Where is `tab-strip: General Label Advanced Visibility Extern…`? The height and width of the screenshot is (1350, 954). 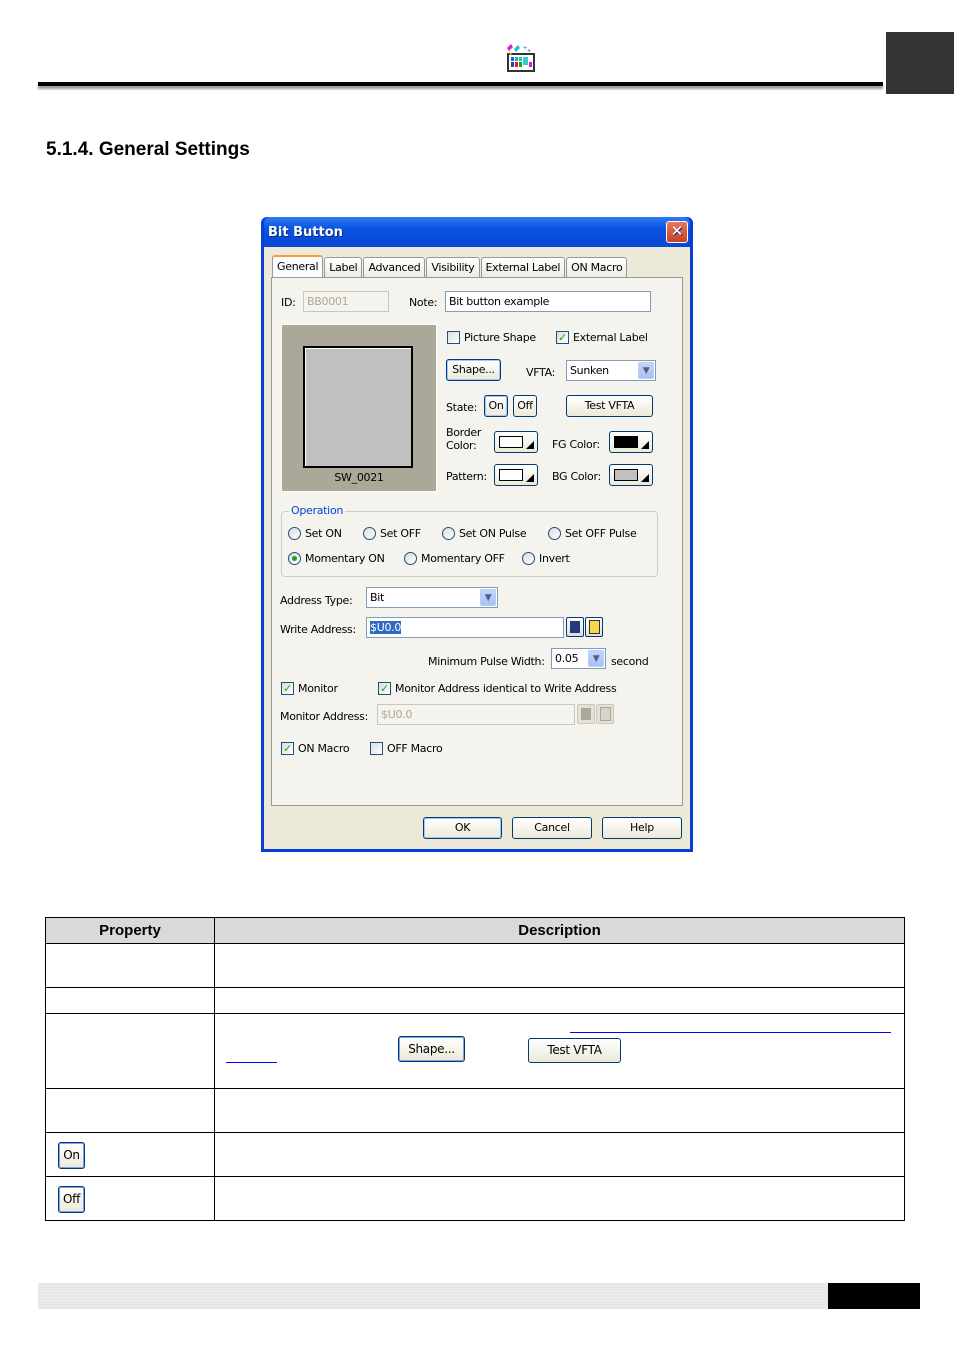
tab-strip: General Label Advanced Visibility Extern… is located at coordinates (450, 266).